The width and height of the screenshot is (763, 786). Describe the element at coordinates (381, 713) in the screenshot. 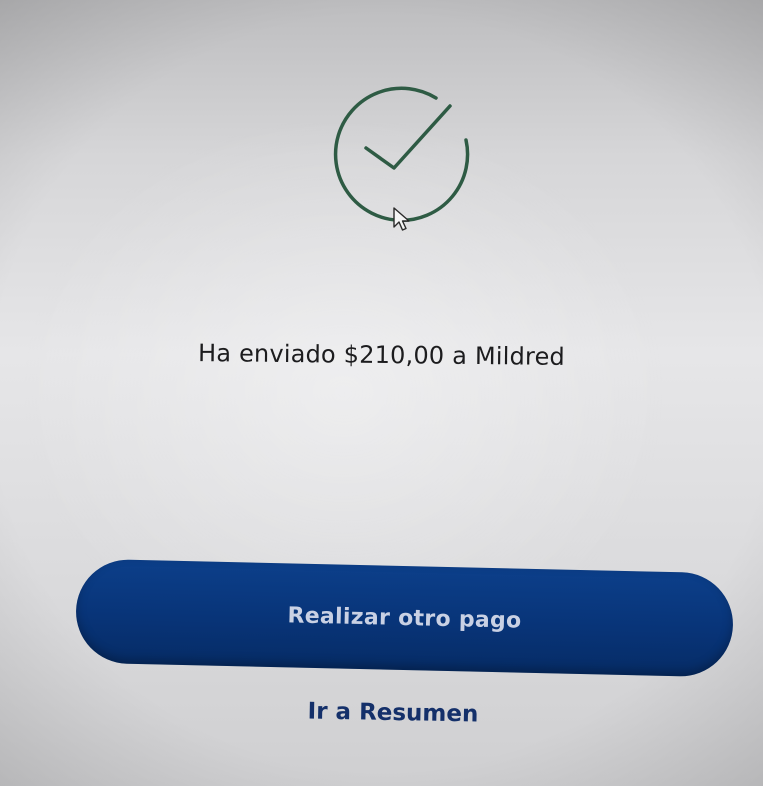

I see `go-to-summary-link: Ir a Resumen` at that location.